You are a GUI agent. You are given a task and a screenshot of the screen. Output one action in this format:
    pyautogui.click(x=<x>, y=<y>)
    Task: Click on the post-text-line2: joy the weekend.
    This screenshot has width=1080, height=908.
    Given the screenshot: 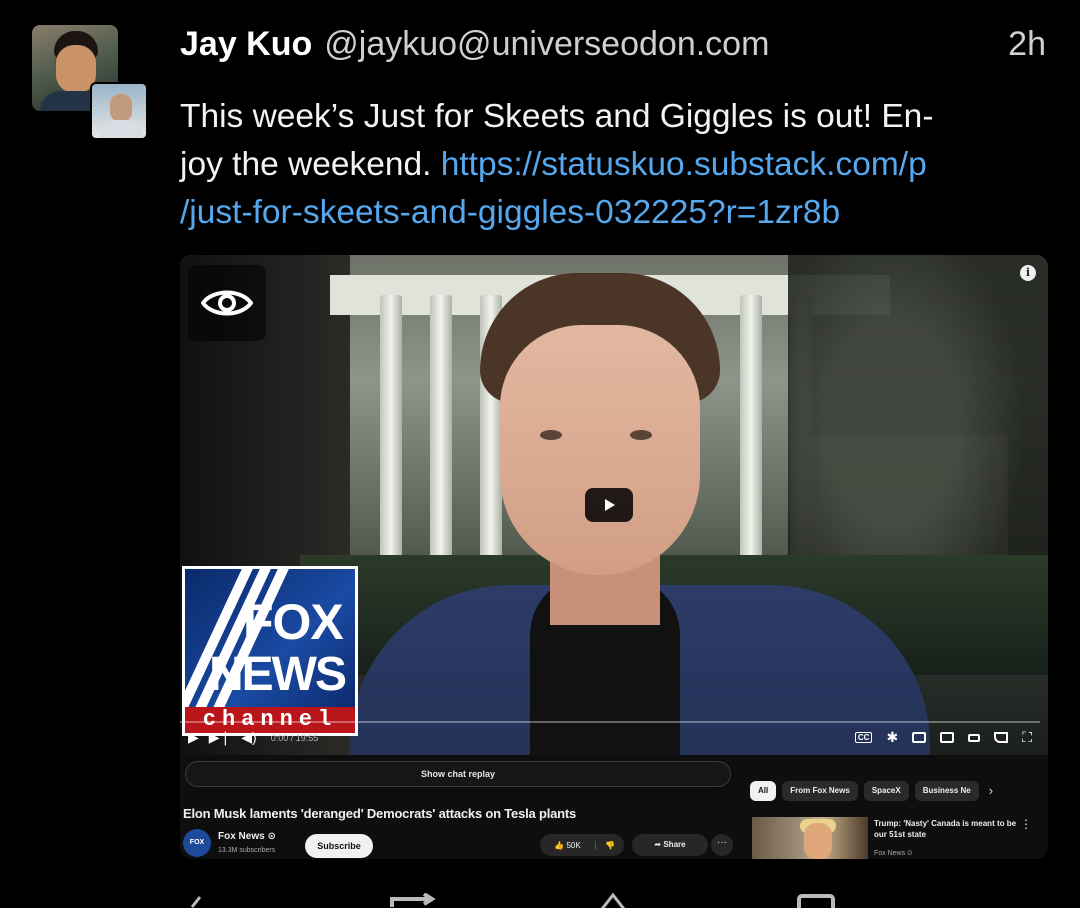 What is the action you would take?
    pyautogui.click(x=306, y=164)
    